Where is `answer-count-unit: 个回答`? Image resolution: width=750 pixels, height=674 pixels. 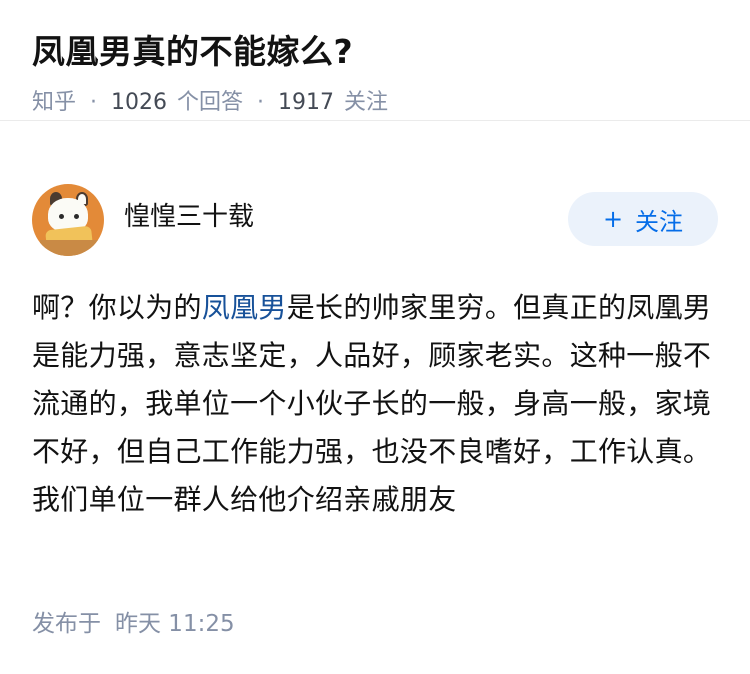
answer-count-unit: 个回答 is located at coordinates (210, 102).